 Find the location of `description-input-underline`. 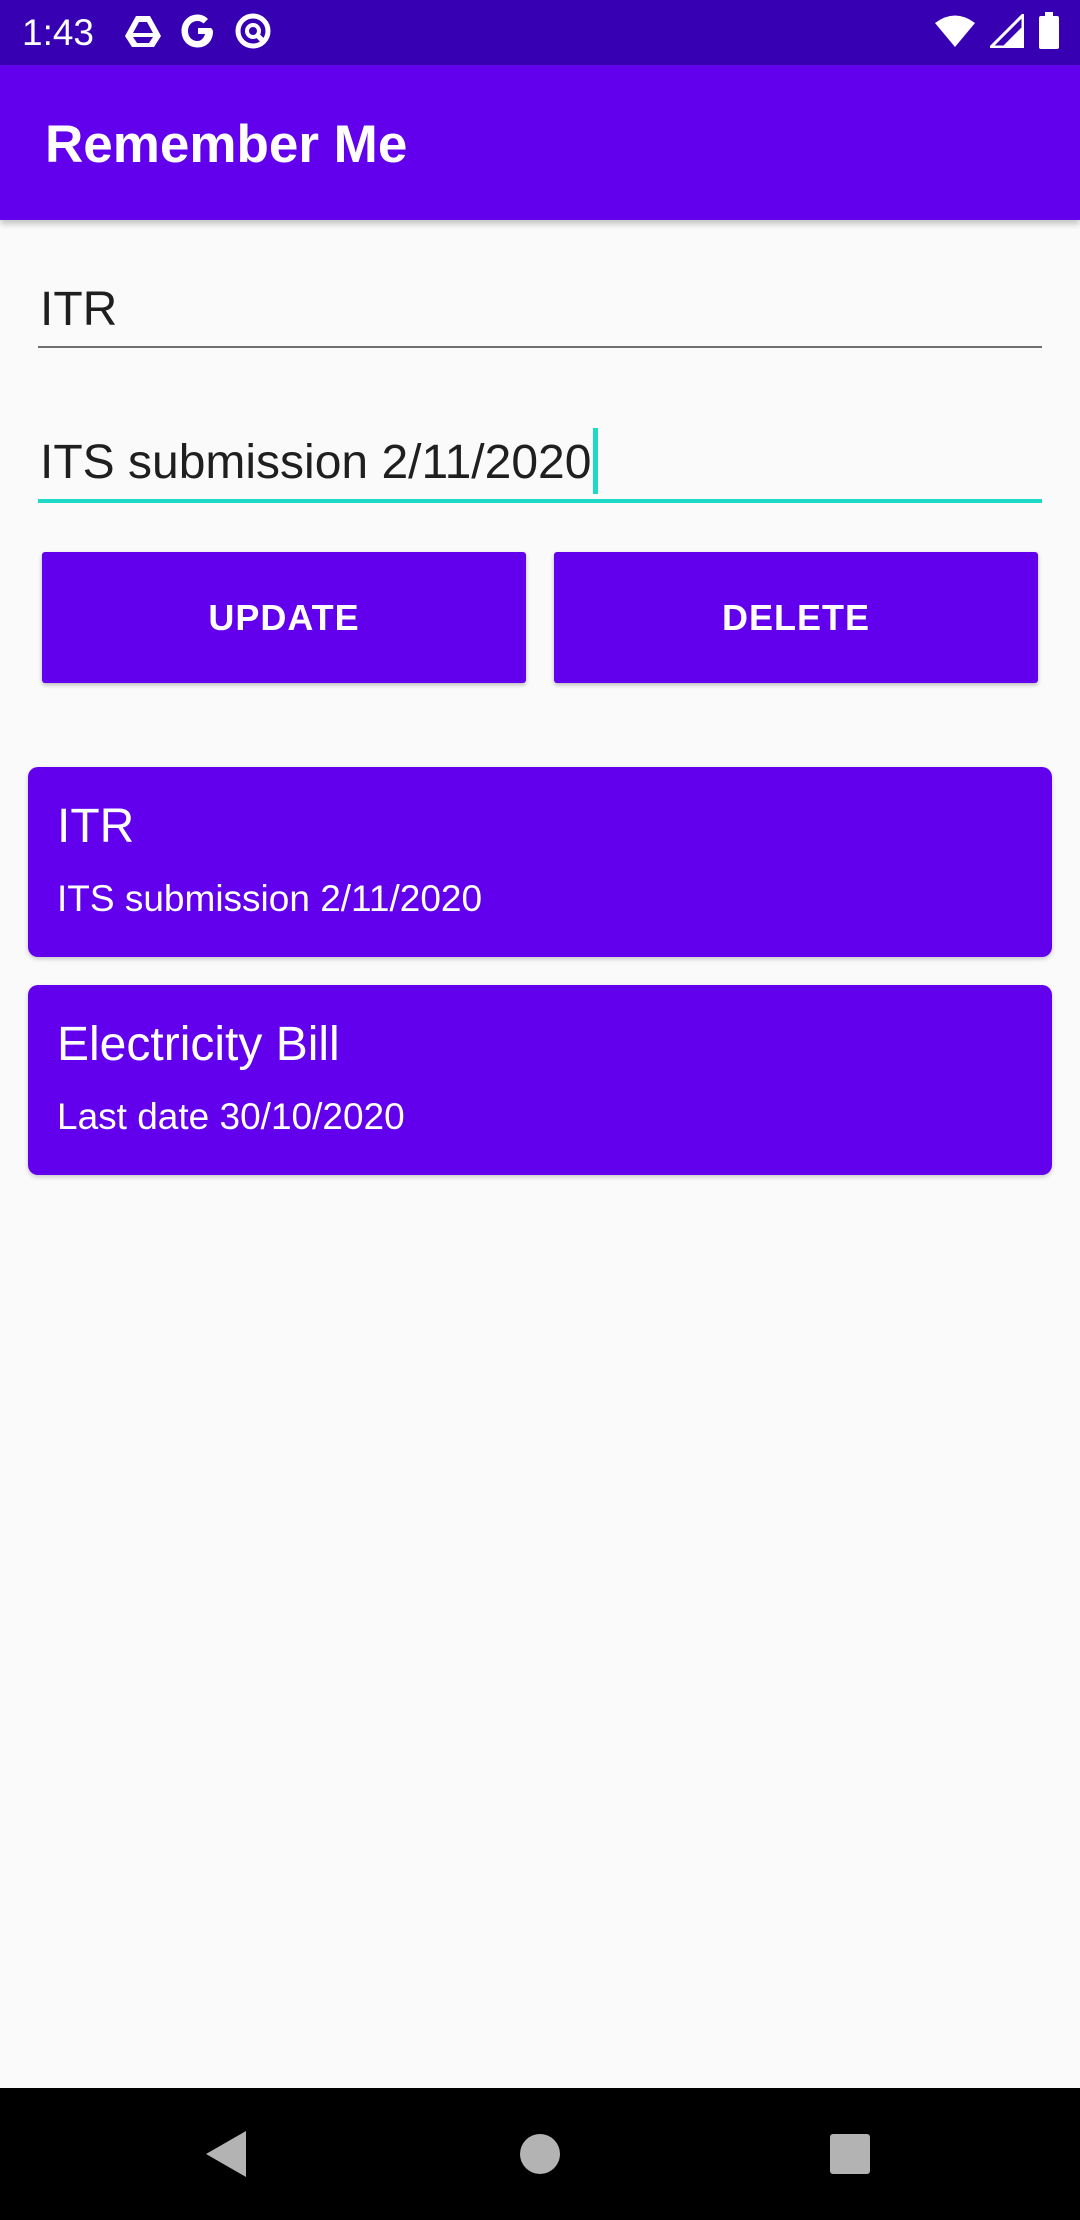

description-input-underline is located at coordinates (540, 501).